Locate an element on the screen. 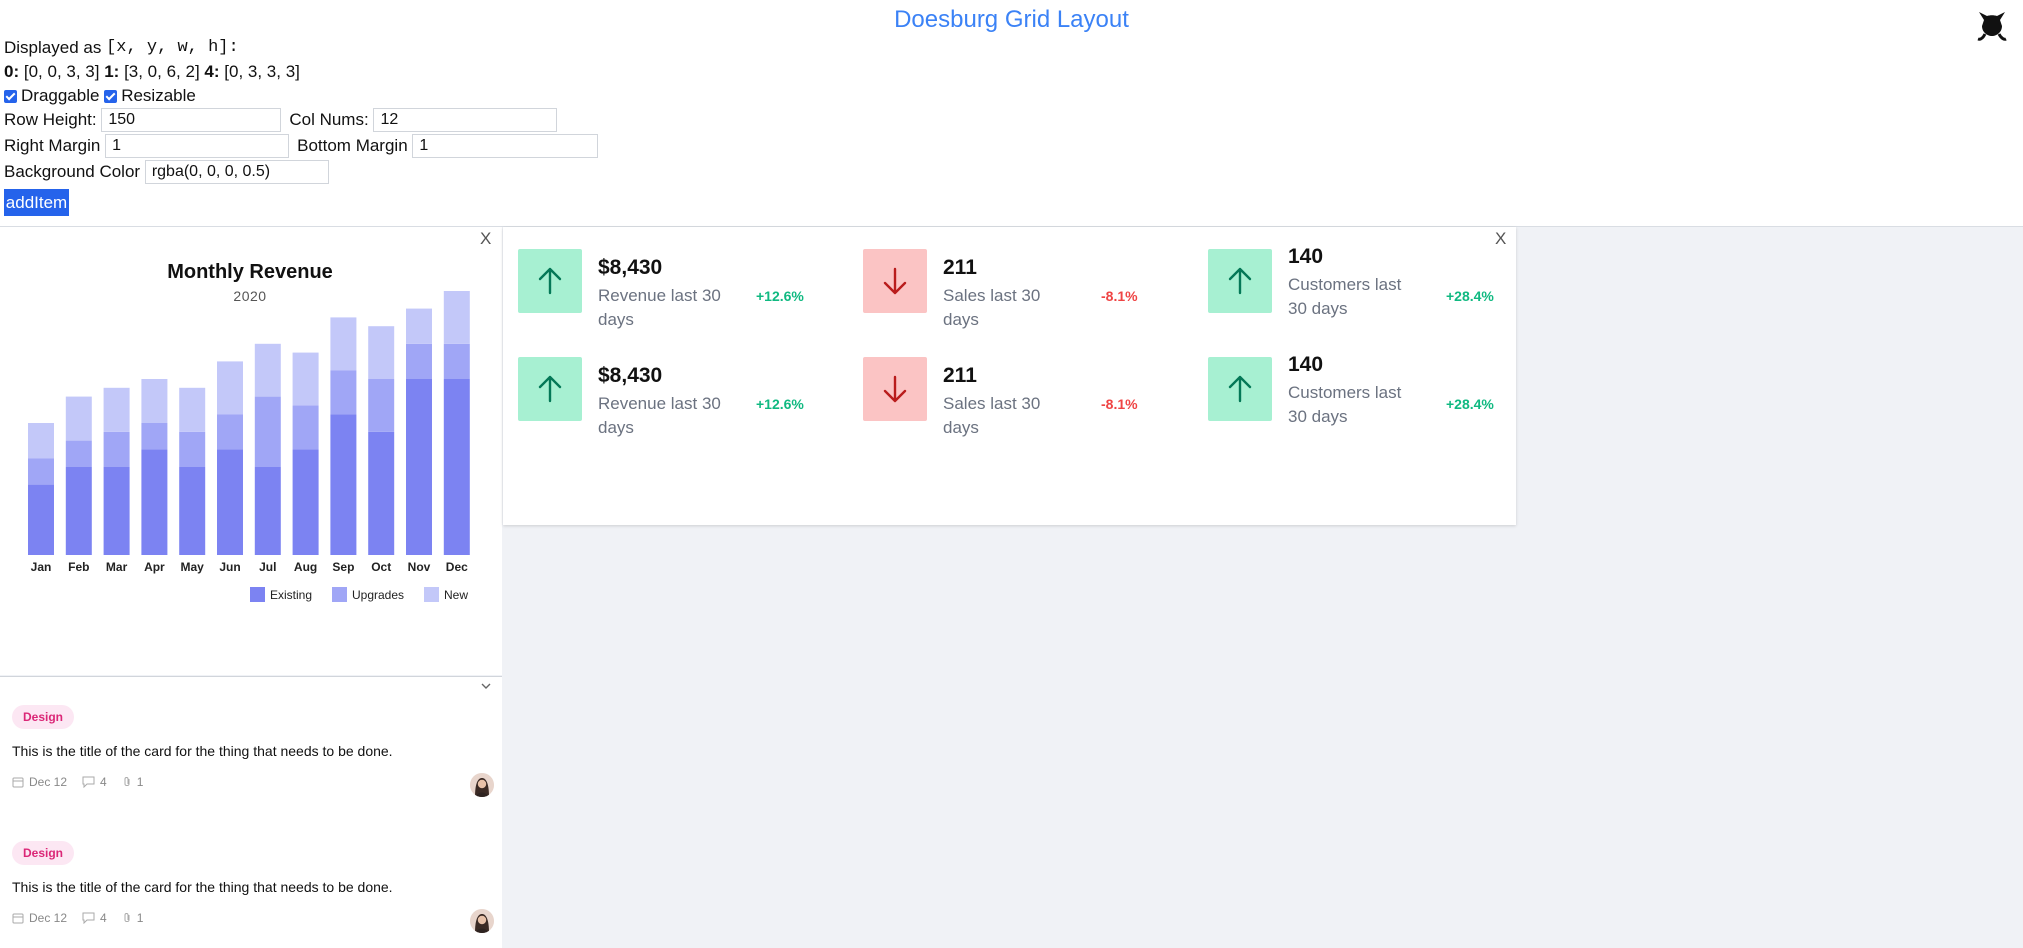 This screenshot has height=948, width=2023. draggable-checkbox is located at coordinates (10, 96).